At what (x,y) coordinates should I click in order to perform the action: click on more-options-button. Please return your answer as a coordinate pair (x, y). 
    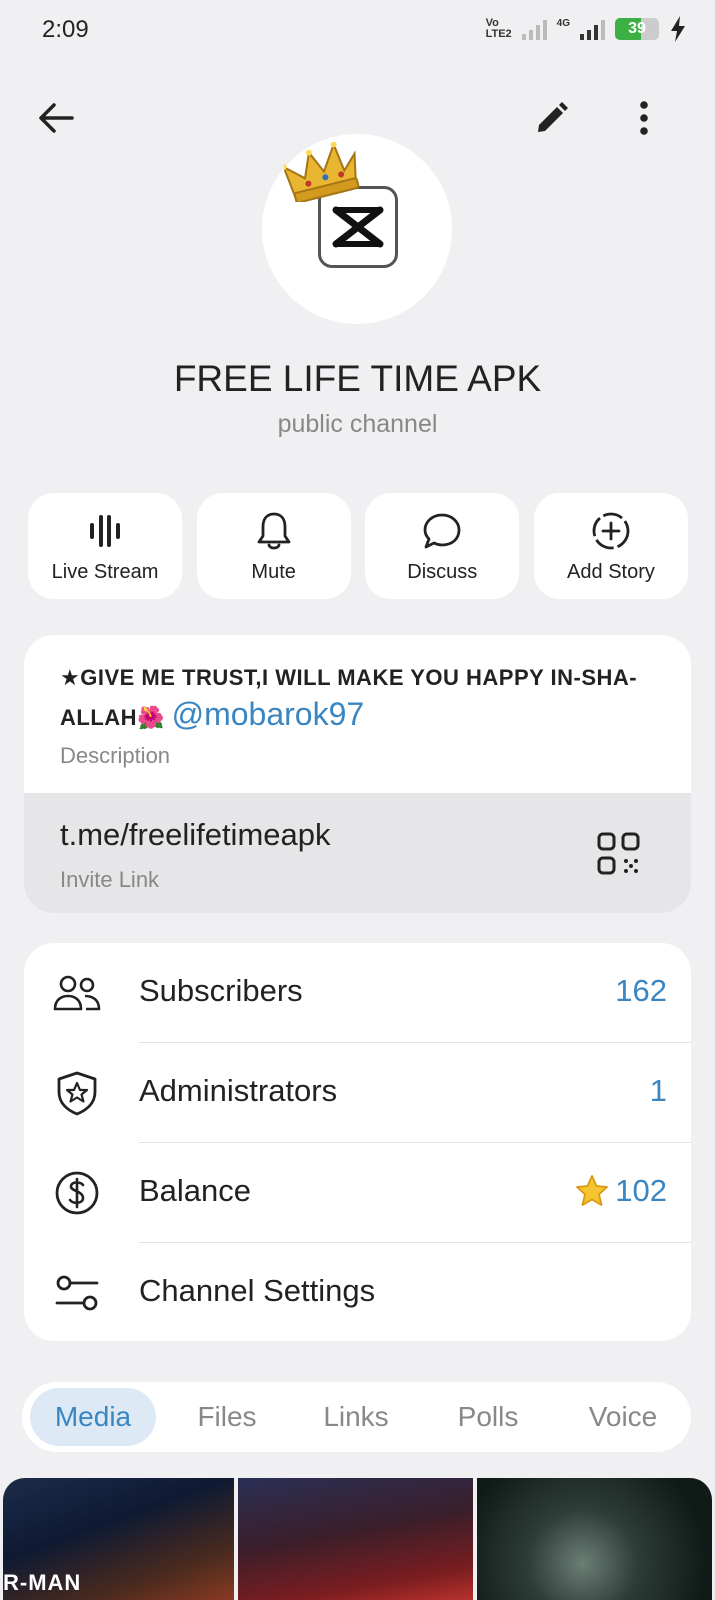
    Looking at the image, I should click on (644, 118).